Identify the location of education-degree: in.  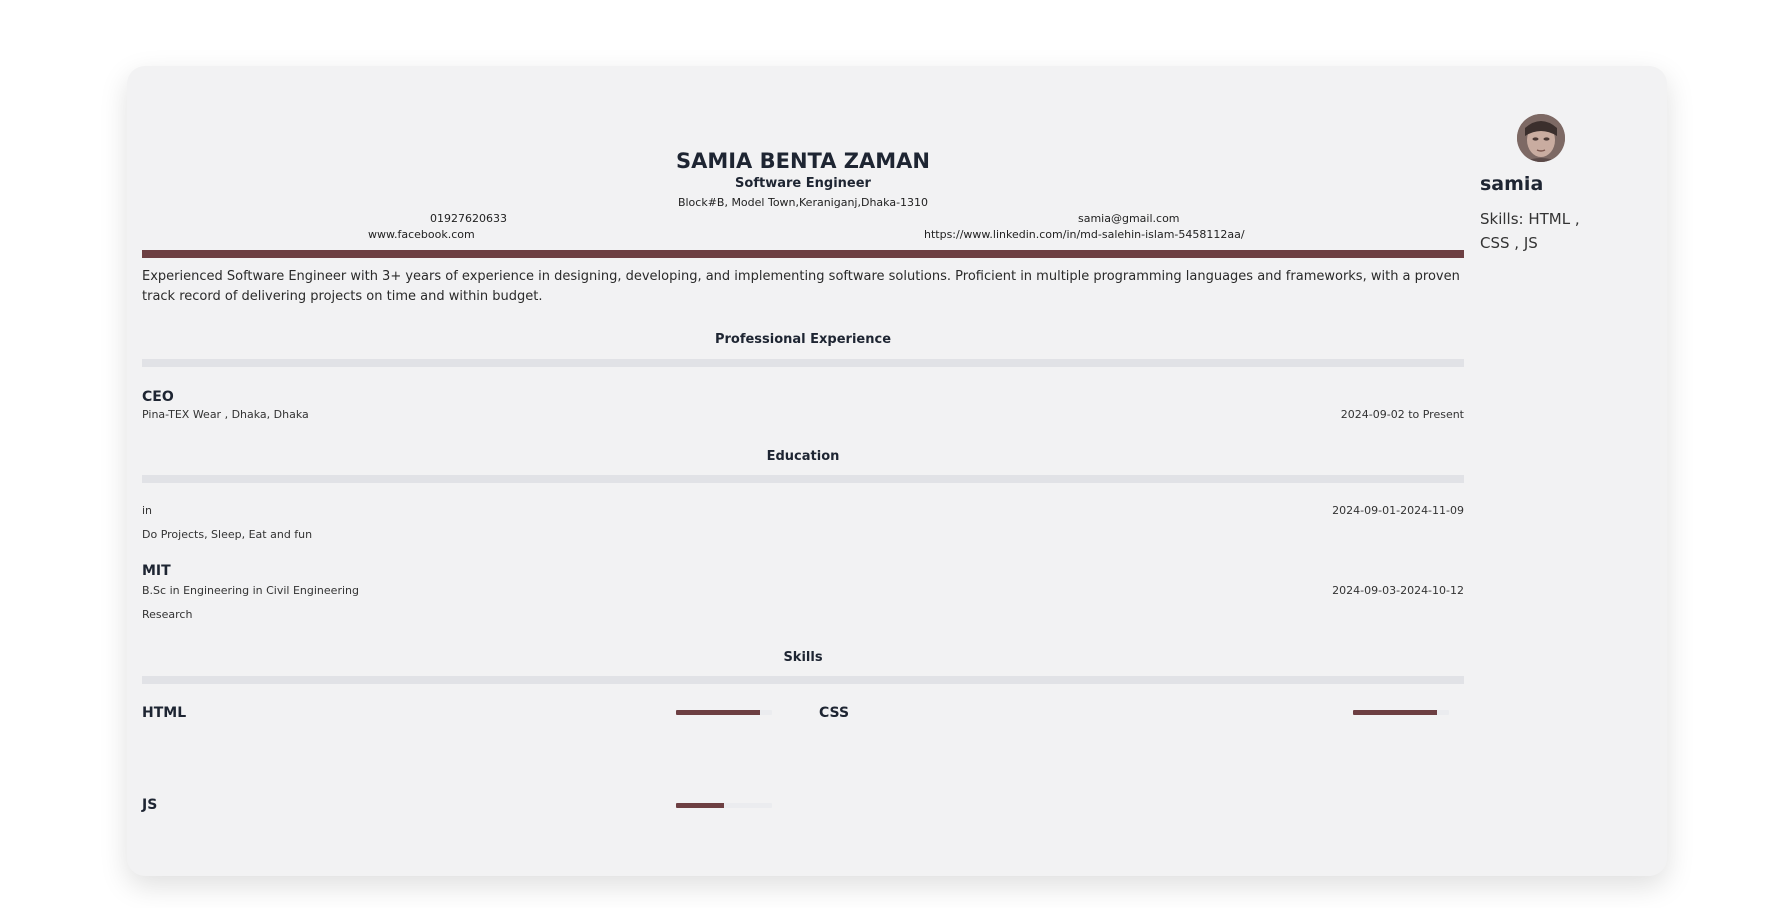
(147, 510).